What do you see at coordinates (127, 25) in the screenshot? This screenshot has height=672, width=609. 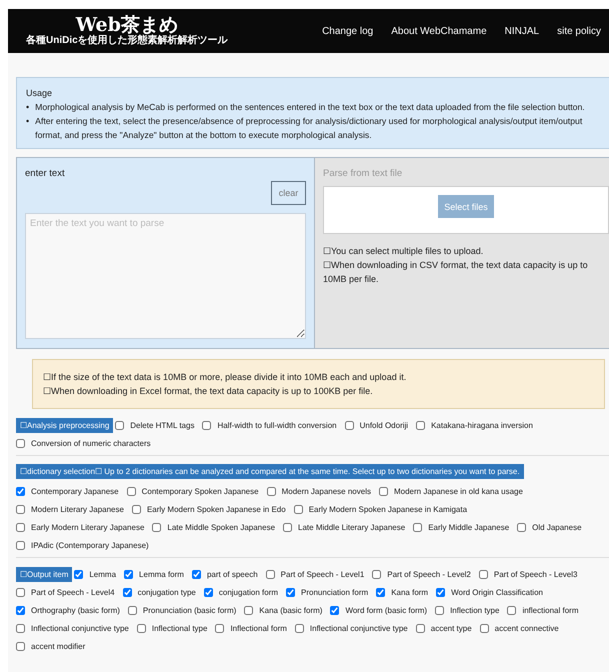 I see `site-logo: Web茶まめ` at bounding box center [127, 25].